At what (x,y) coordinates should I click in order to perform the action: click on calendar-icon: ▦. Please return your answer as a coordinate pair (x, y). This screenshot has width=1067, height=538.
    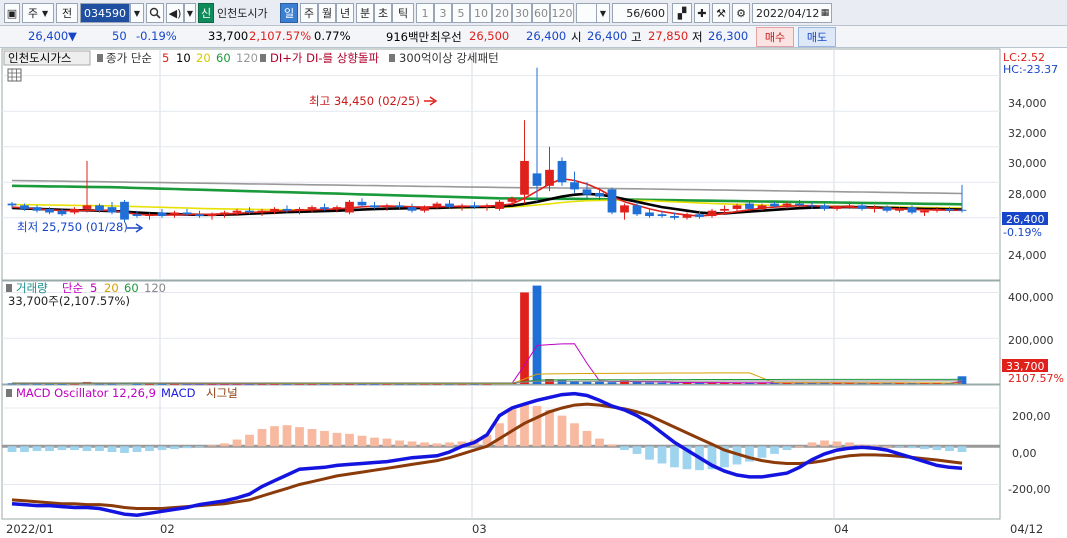
    Looking at the image, I should click on (825, 13).